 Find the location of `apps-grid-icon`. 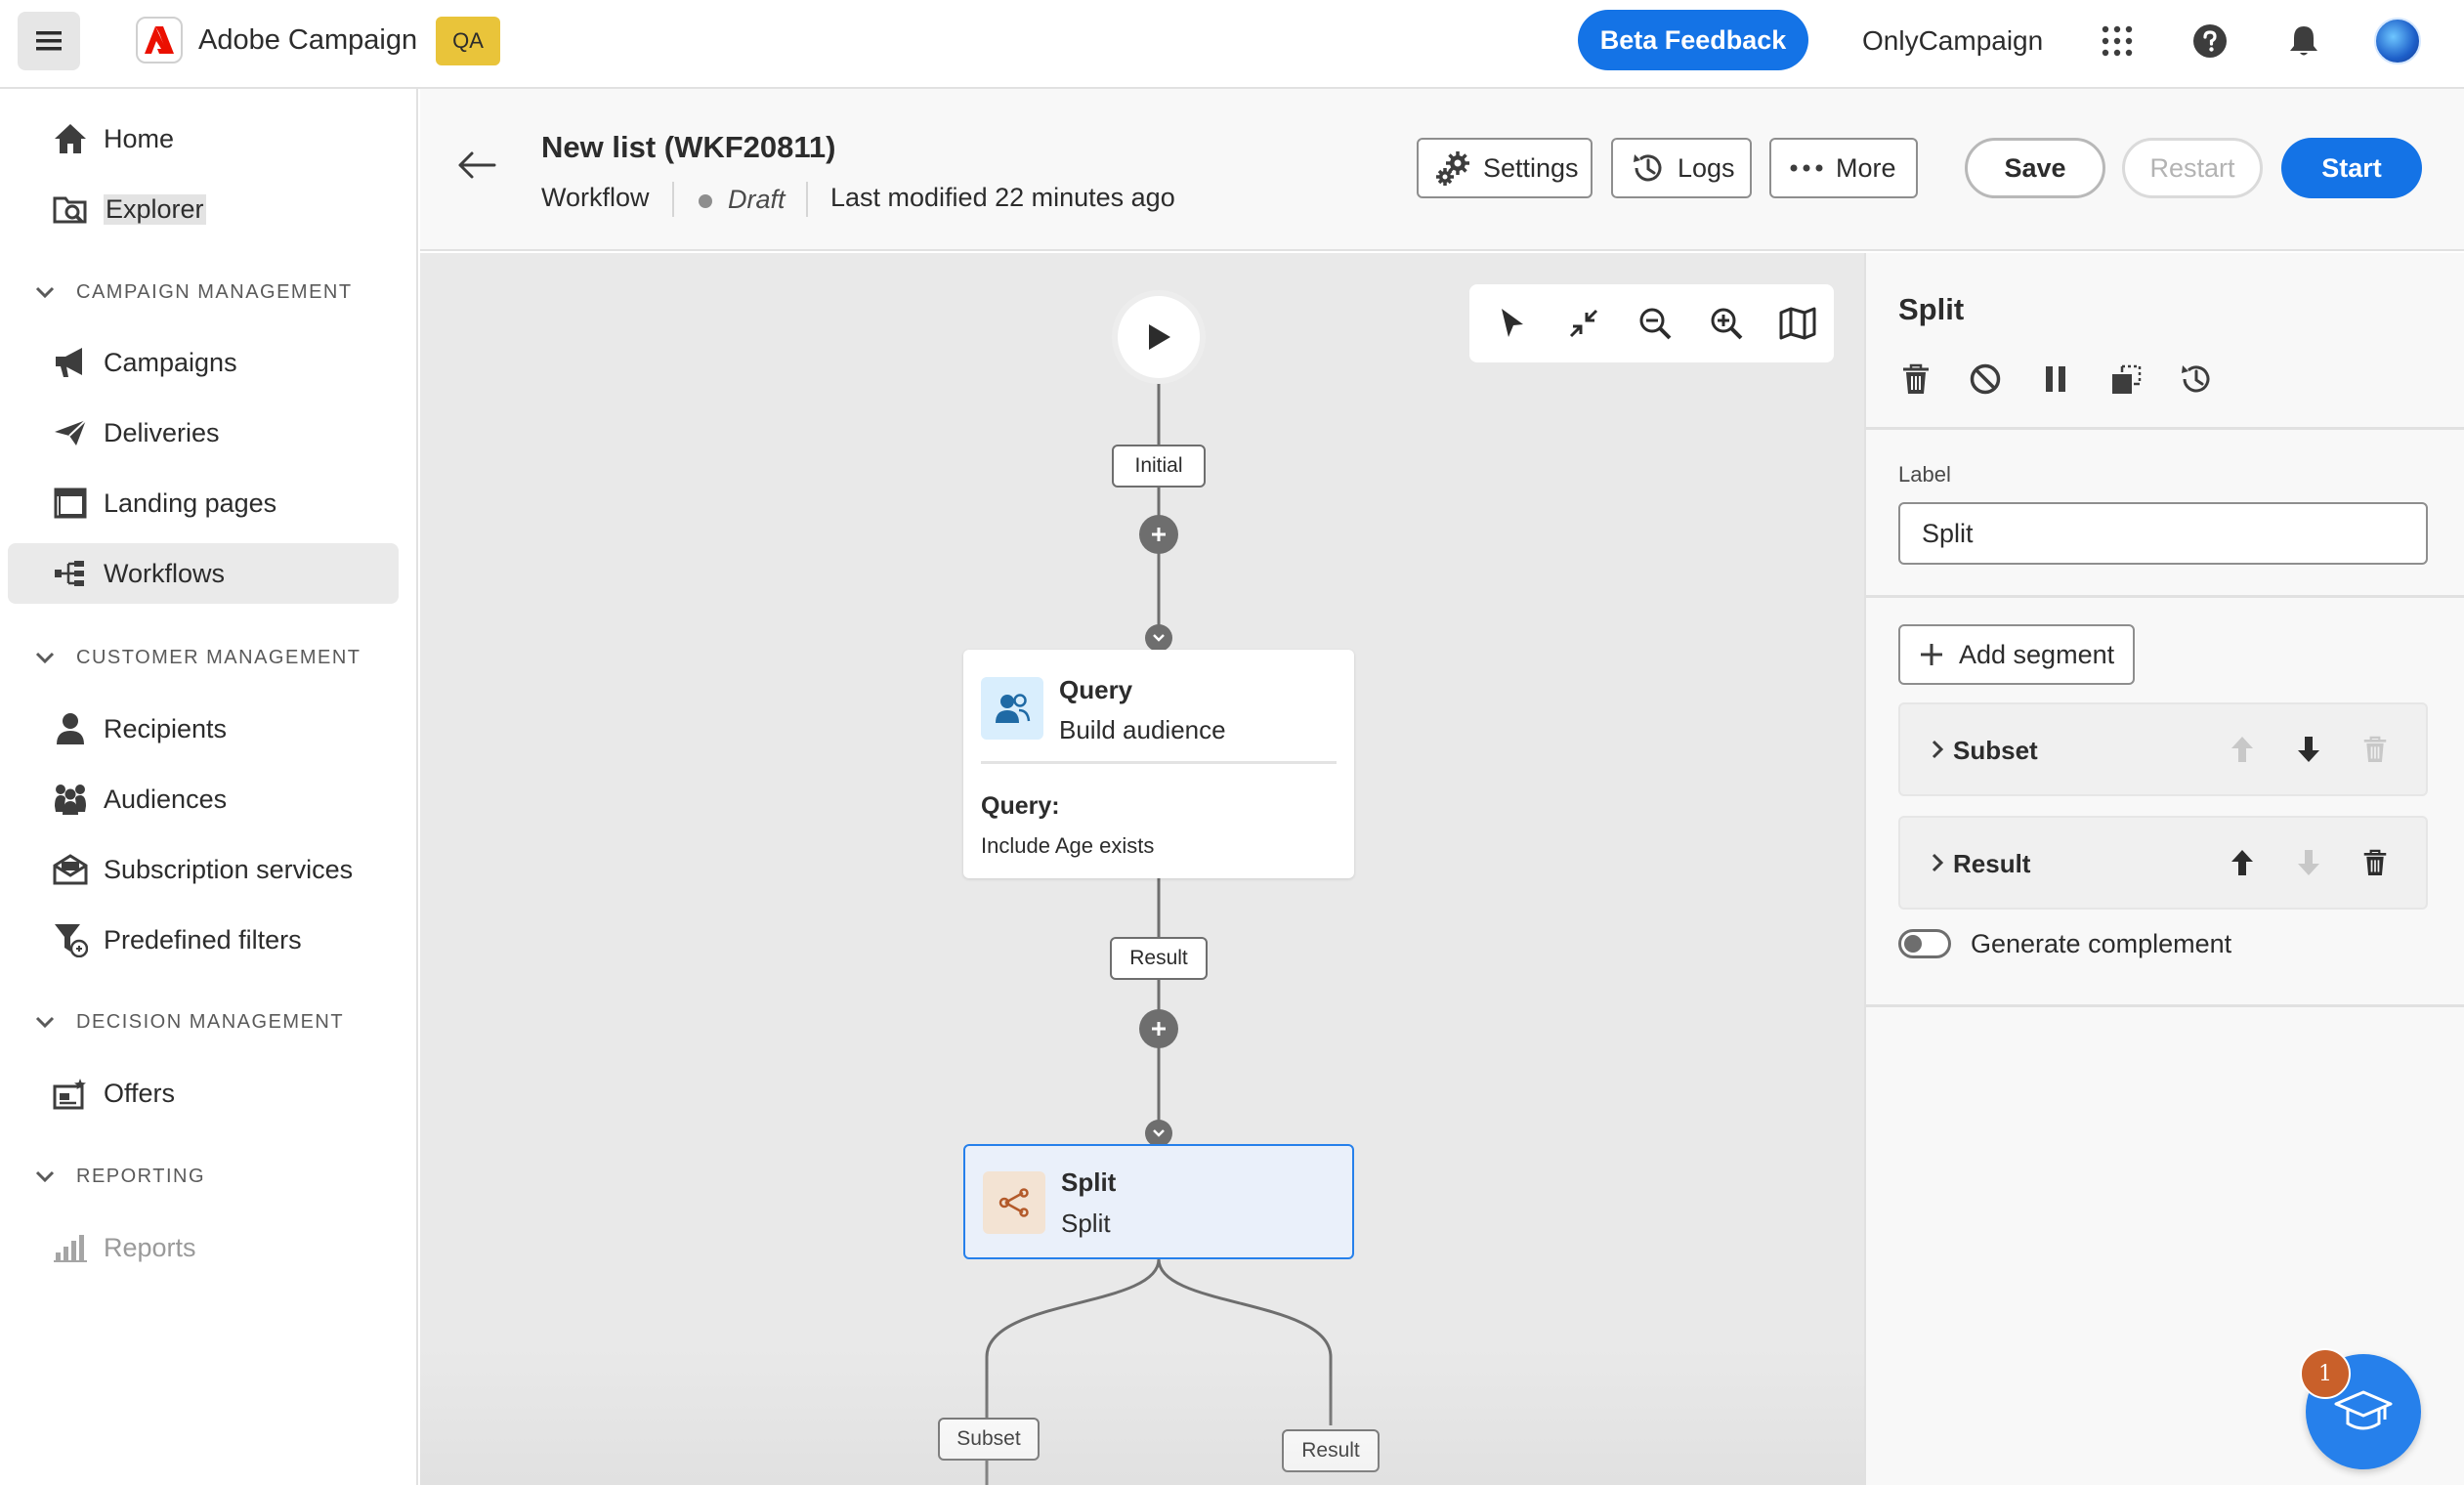

apps-grid-icon is located at coordinates (2117, 41).